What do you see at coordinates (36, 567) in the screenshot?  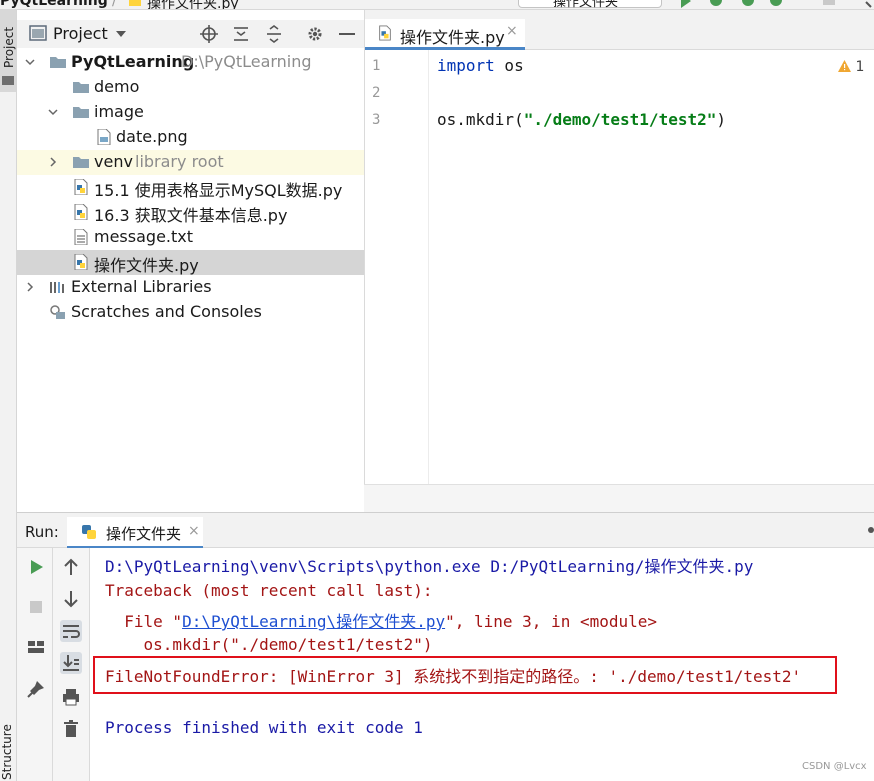 I see `rerun-icon` at bounding box center [36, 567].